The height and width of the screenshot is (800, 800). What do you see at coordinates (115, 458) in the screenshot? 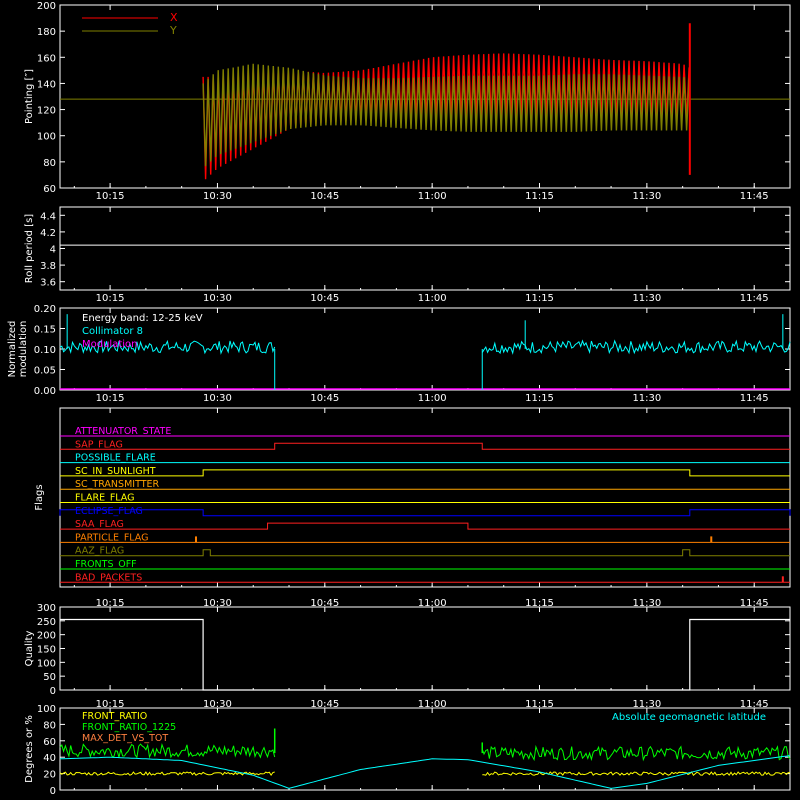
I see `flag-label: POSSIBLE_FLARE` at bounding box center [115, 458].